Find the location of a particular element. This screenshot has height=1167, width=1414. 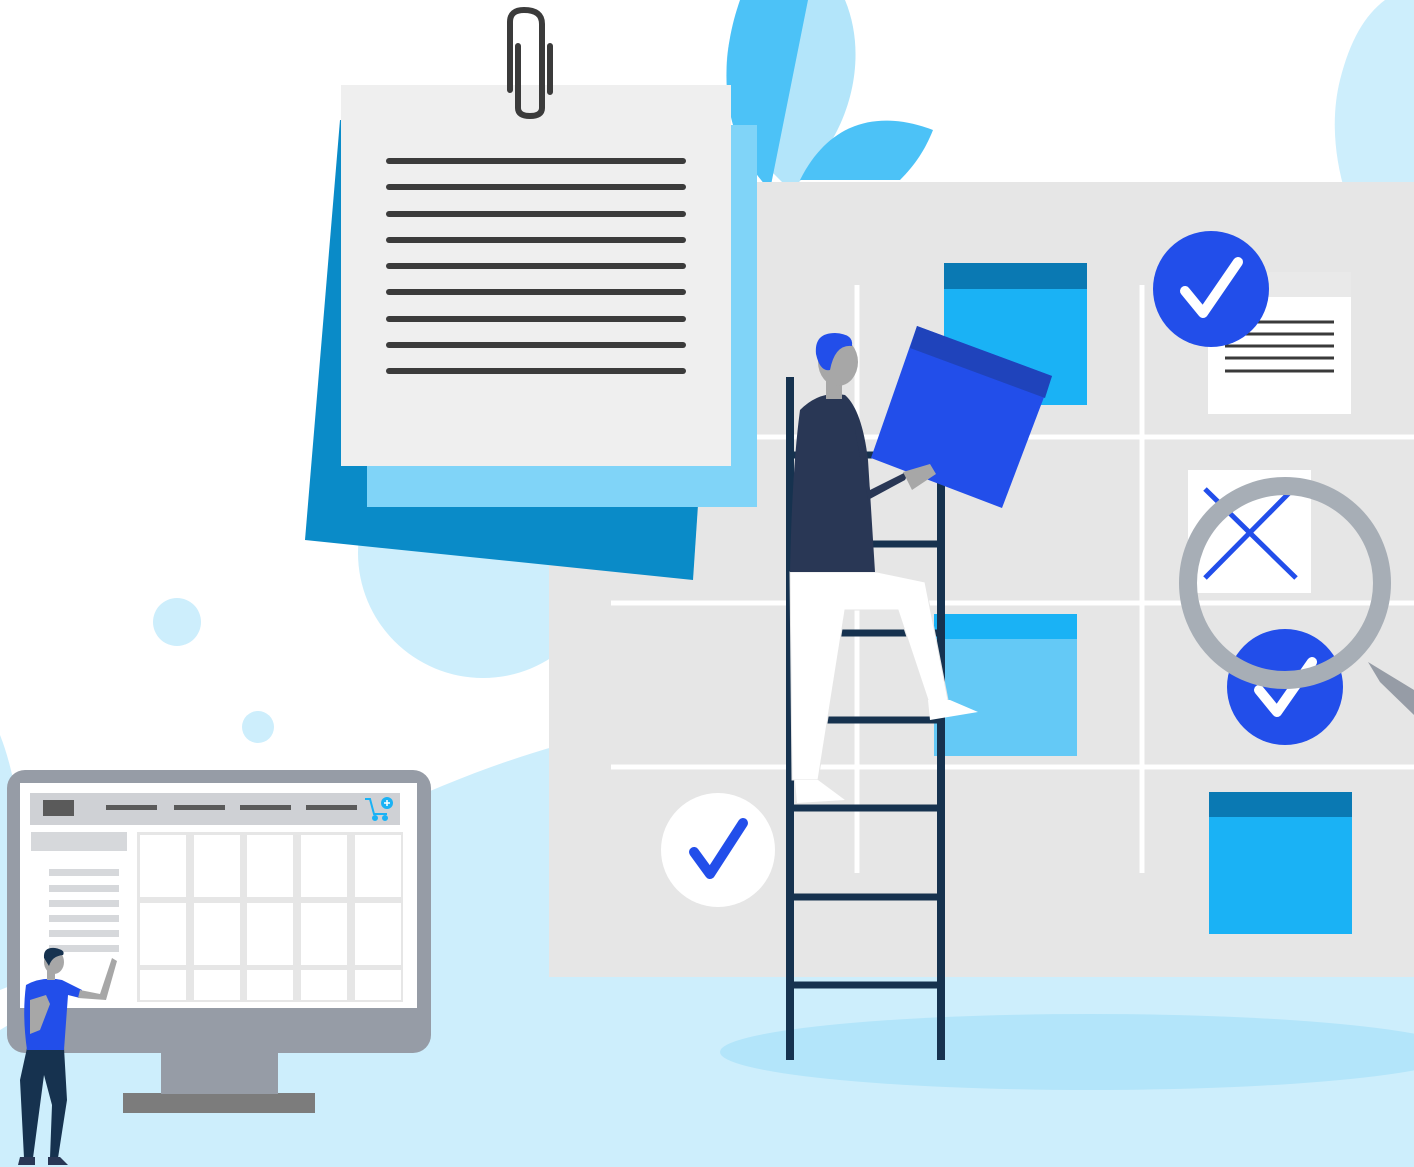

monitor-stand-neck is located at coordinates (219, 1072).